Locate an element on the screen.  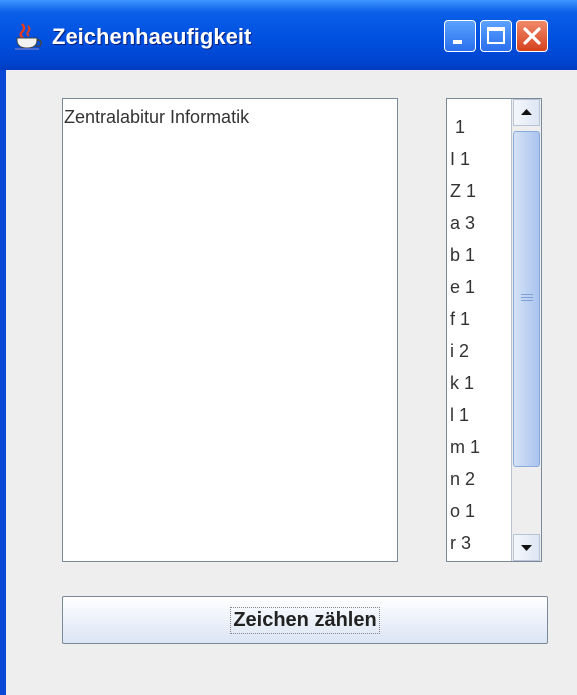
java-coffee-cup-icon is located at coordinates (28, 36).